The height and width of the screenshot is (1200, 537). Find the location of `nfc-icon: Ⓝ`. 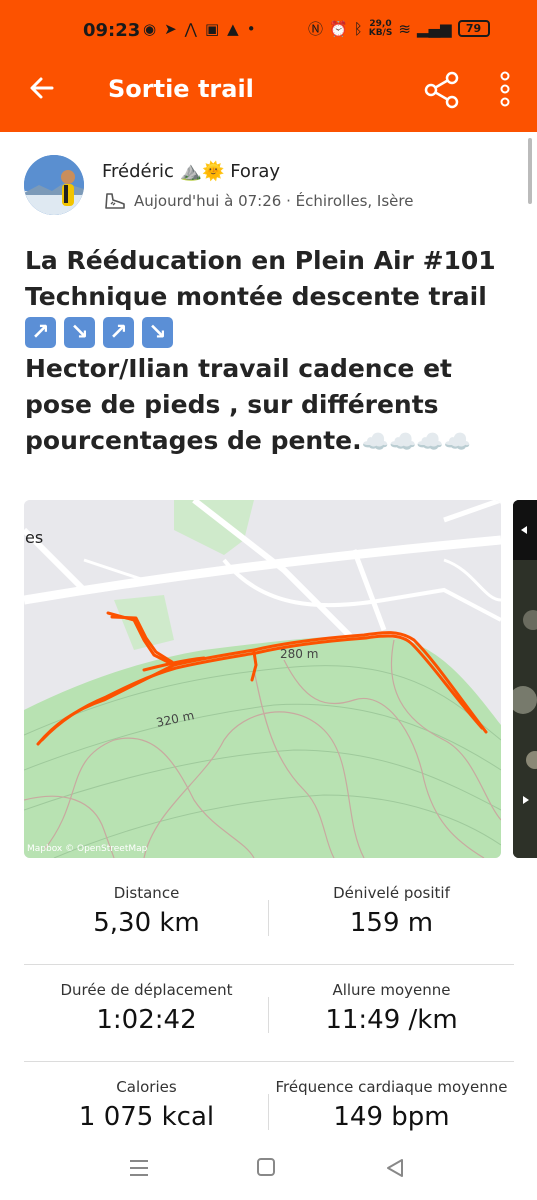

nfc-icon: Ⓝ is located at coordinates (316, 29).